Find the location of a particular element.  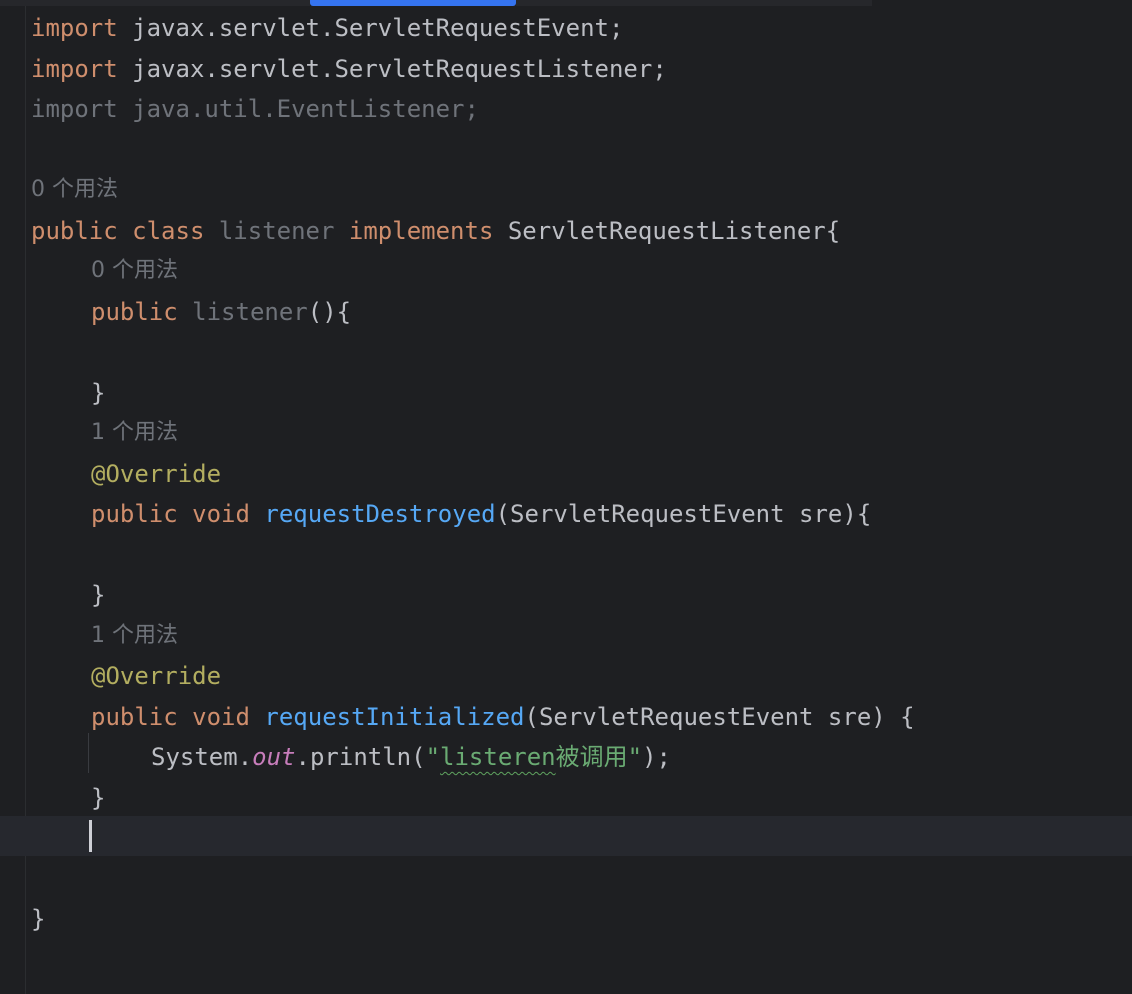

text-caret is located at coordinates (90, 836).